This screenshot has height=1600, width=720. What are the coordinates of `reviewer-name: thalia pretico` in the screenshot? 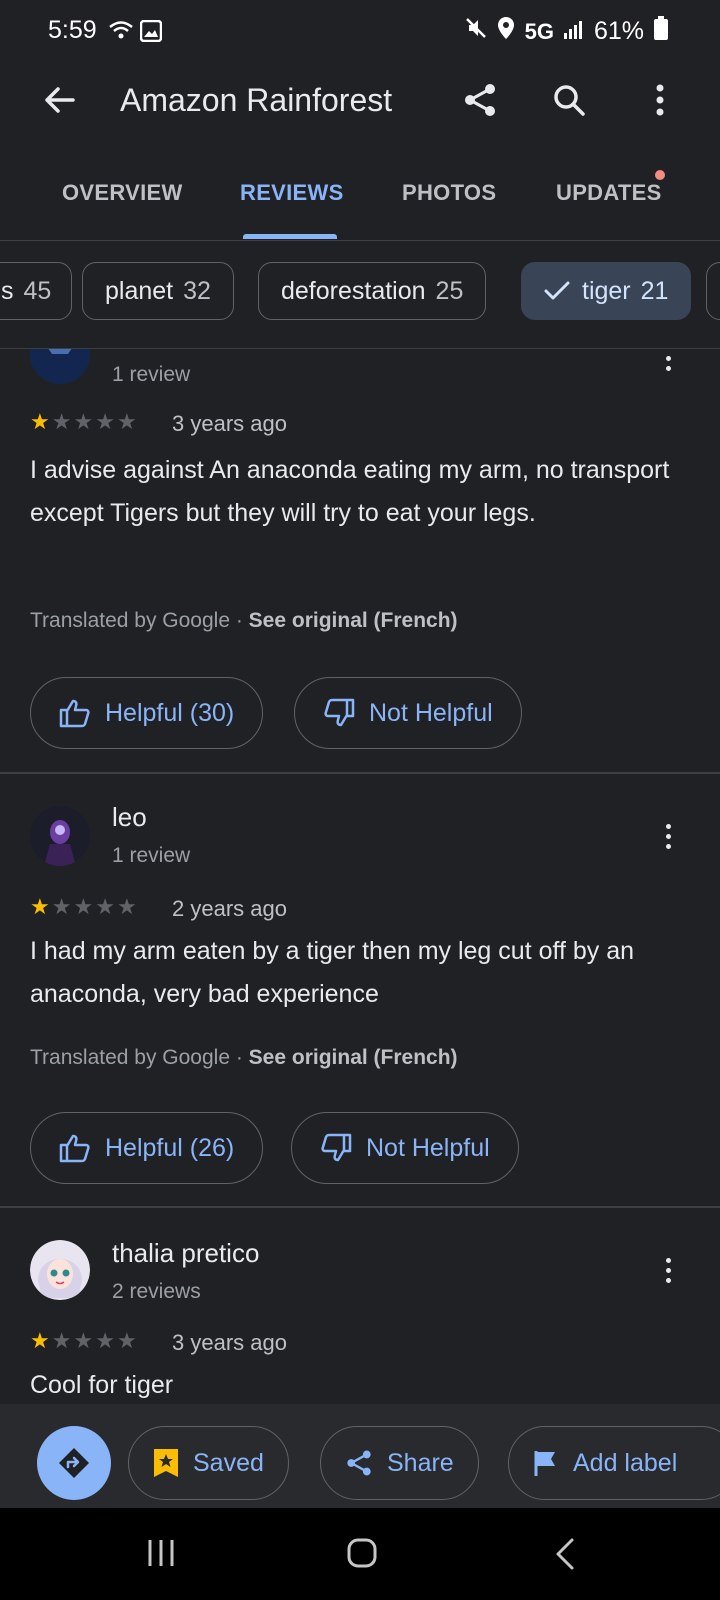 It's located at (185, 1253).